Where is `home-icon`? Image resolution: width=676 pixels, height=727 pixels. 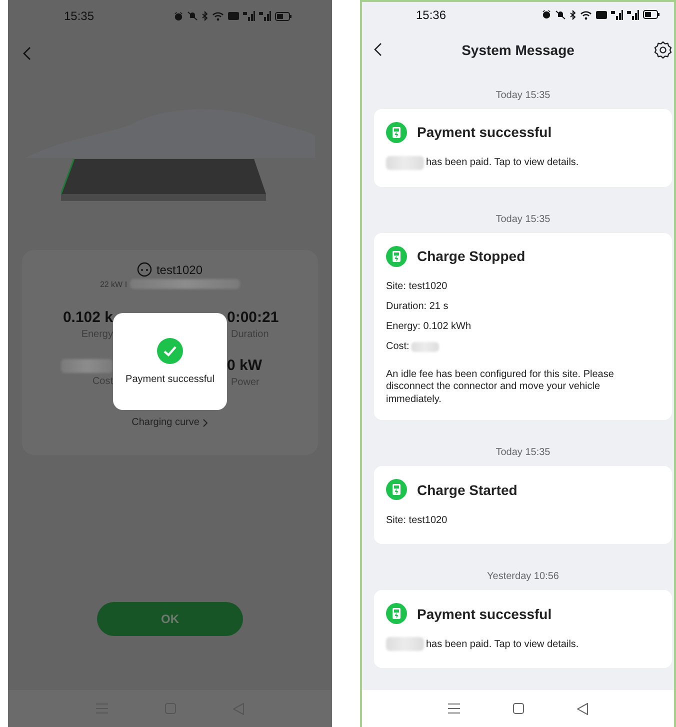 home-icon is located at coordinates (518, 708).